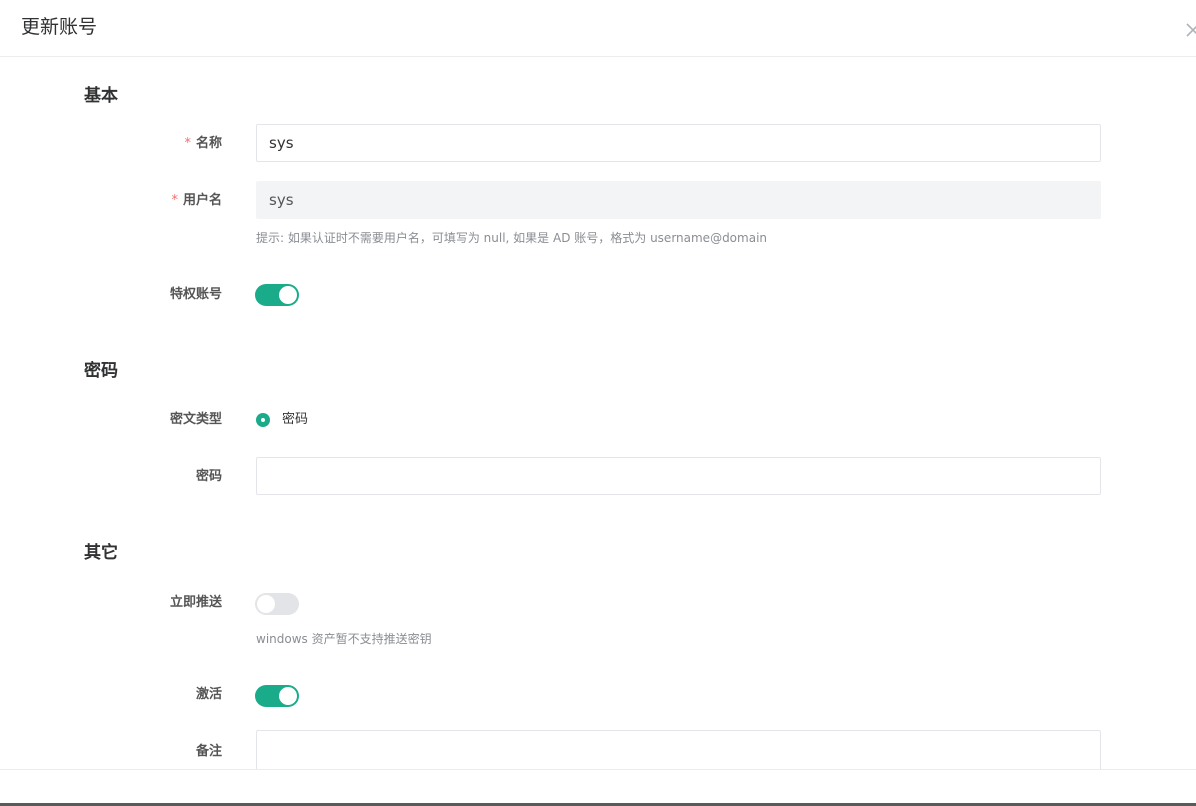 Image resolution: width=1196 pixels, height=806 pixels. I want to click on section-title-password: 密码, so click(101, 371).